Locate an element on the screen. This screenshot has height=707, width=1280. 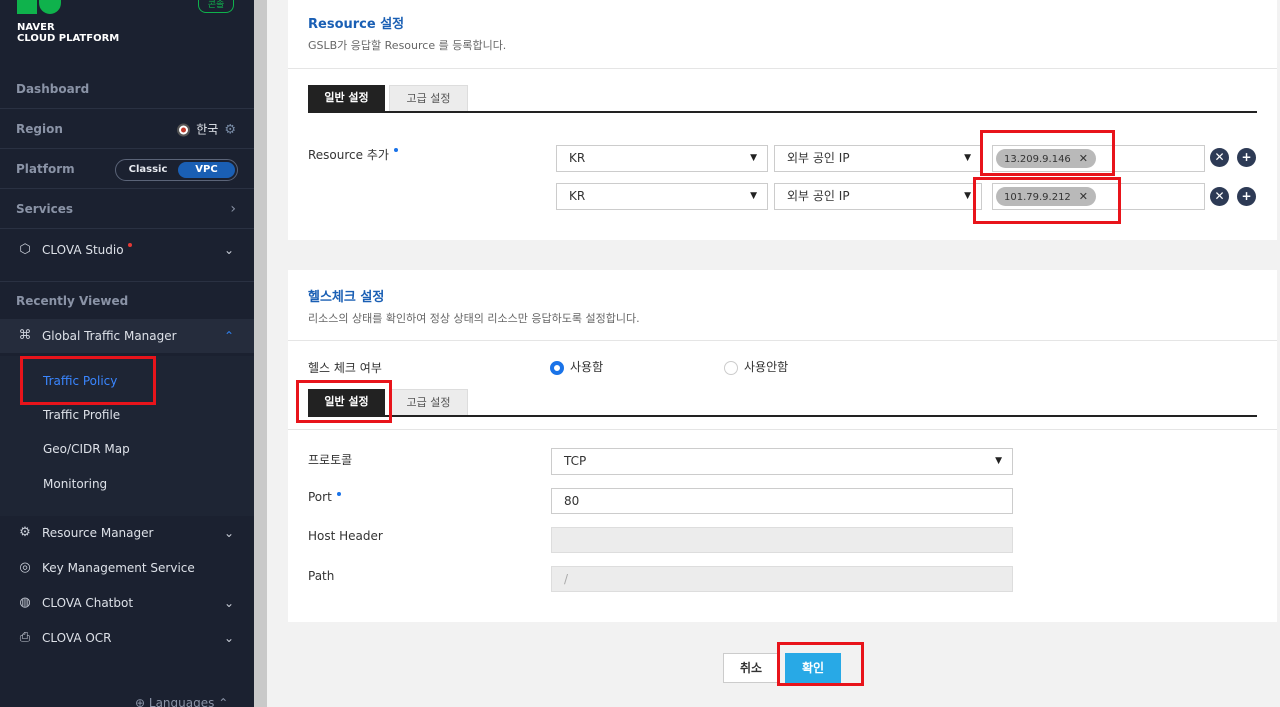
key-management-label: Key Management Service is located at coordinates (118, 568).